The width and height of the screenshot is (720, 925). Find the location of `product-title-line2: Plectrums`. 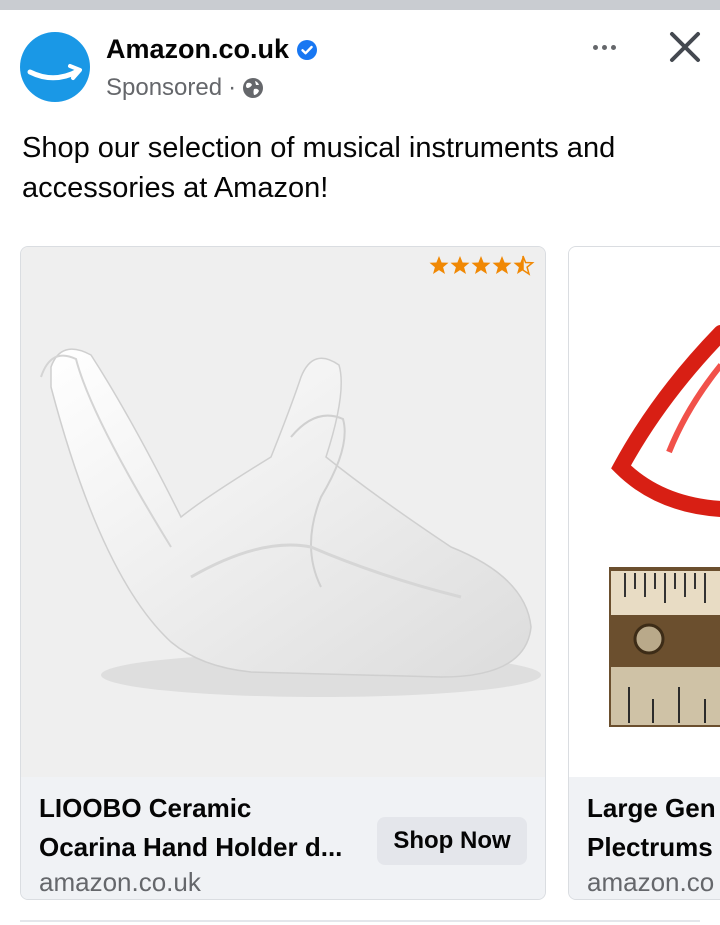

product-title-line2: Plectrums is located at coordinates (653, 847).